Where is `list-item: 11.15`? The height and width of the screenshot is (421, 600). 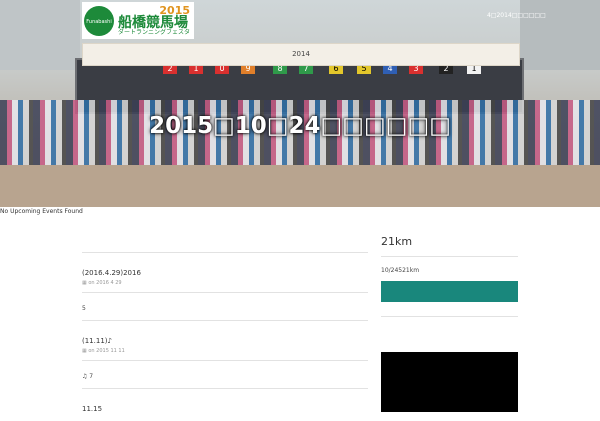 list-item: 11.15 is located at coordinates (225, 404).